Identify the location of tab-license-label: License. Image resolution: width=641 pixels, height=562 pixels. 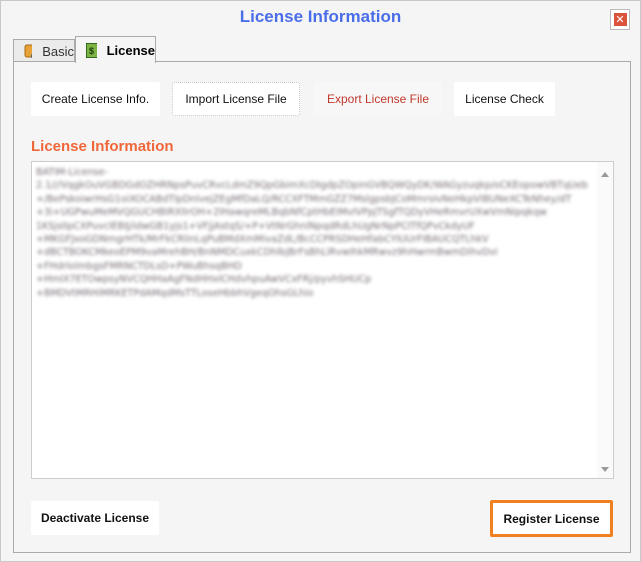
(130, 50).